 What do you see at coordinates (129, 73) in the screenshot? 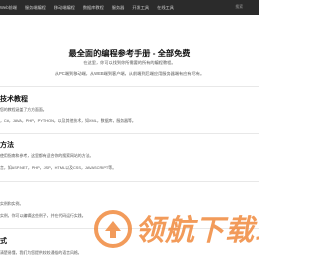
I see `hero-description: 从PC端到移动端，从WEB端到客户端，从前端到后端应用服务器端有应有尽有。` at bounding box center [129, 73].